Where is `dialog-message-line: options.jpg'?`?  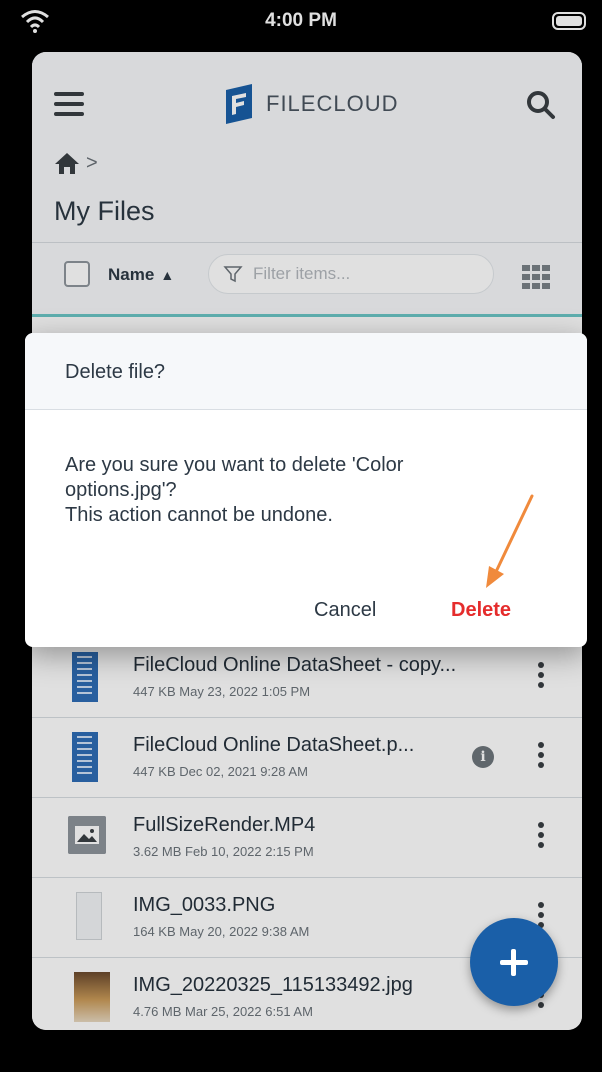 dialog-message-line: options.jpg'? is located at coordinates (121, 490).